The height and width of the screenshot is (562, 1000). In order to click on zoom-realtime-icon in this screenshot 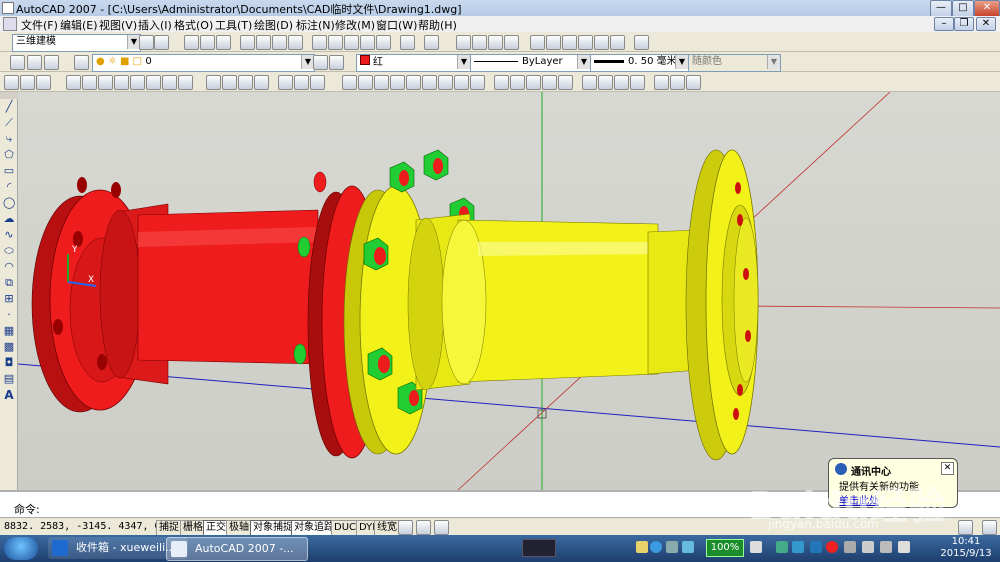, I will do `click(479, 42)`.